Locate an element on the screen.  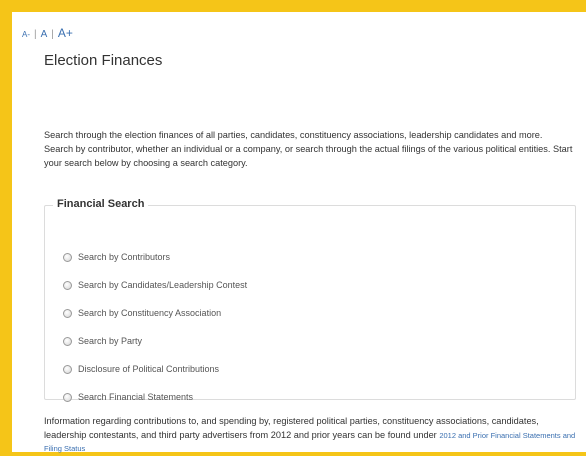
text-size-controls: A- | A | A+ is located at coordinates (47, 33).